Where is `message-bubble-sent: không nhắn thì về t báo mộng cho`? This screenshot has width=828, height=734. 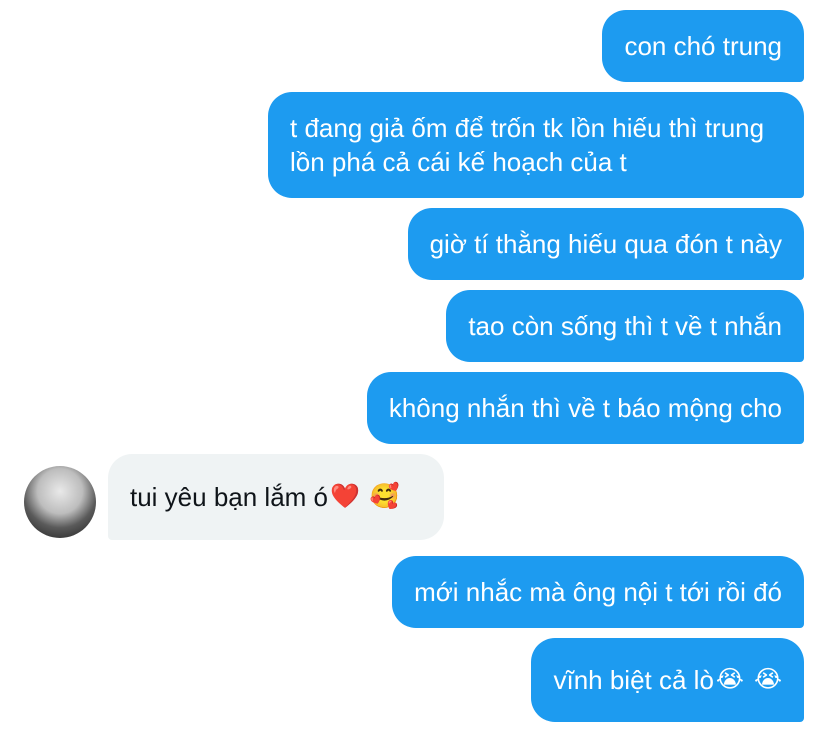
message-bubble-sent: không nhắn thì về t báo mộng cho is located at coordinates (585, 408).